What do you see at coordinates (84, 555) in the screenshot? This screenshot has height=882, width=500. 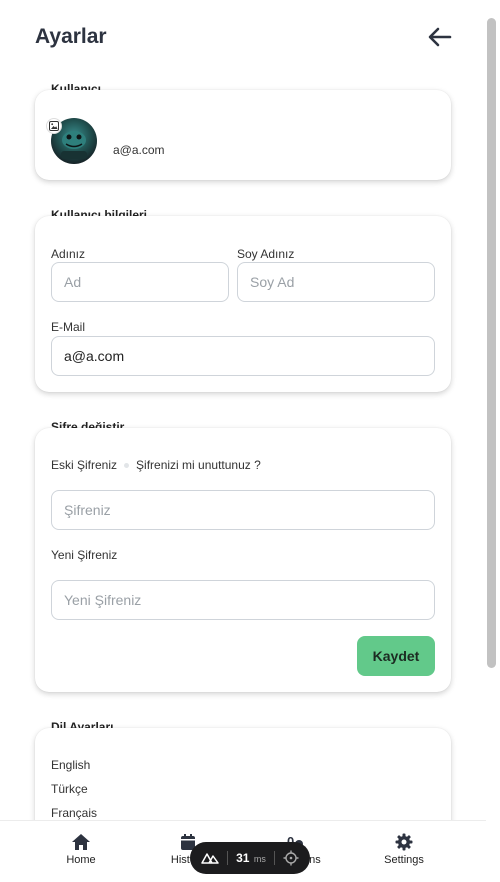 I see `new-password-label: Yeni Şifreniz` at bounding box center [84, 555].